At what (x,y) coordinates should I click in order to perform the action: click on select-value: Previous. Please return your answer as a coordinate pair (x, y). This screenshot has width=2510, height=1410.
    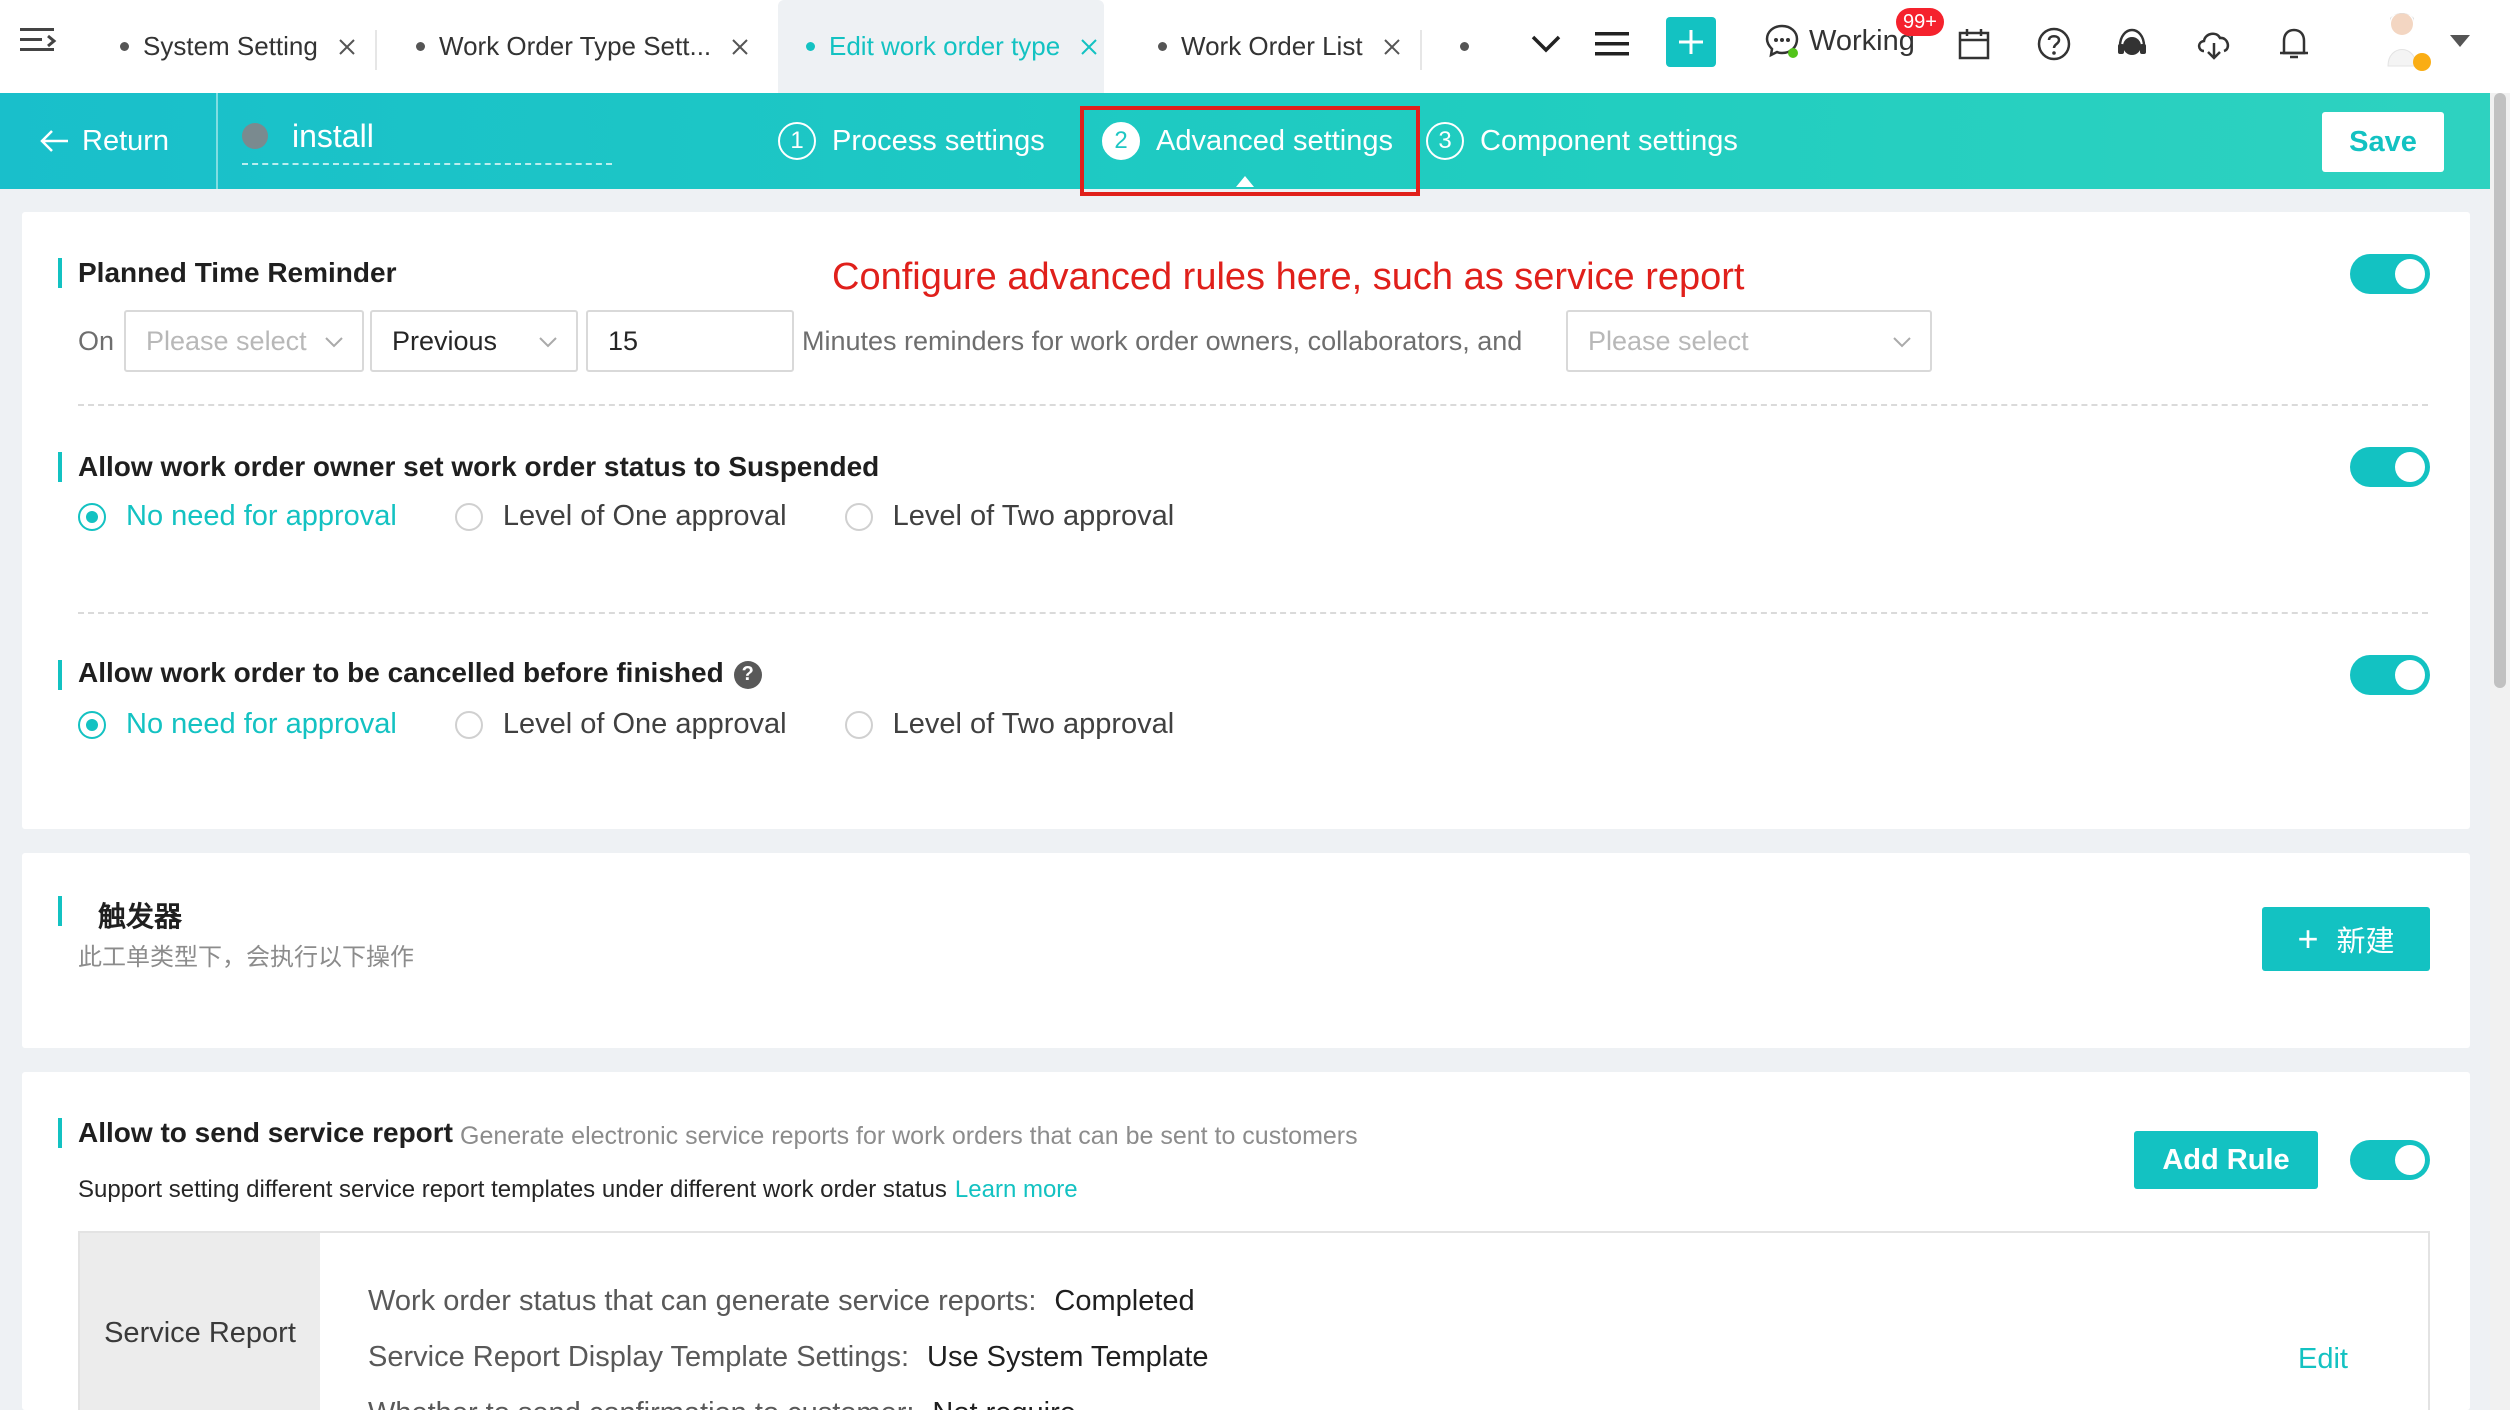
    Looking at the image, I should click on (445, 340).